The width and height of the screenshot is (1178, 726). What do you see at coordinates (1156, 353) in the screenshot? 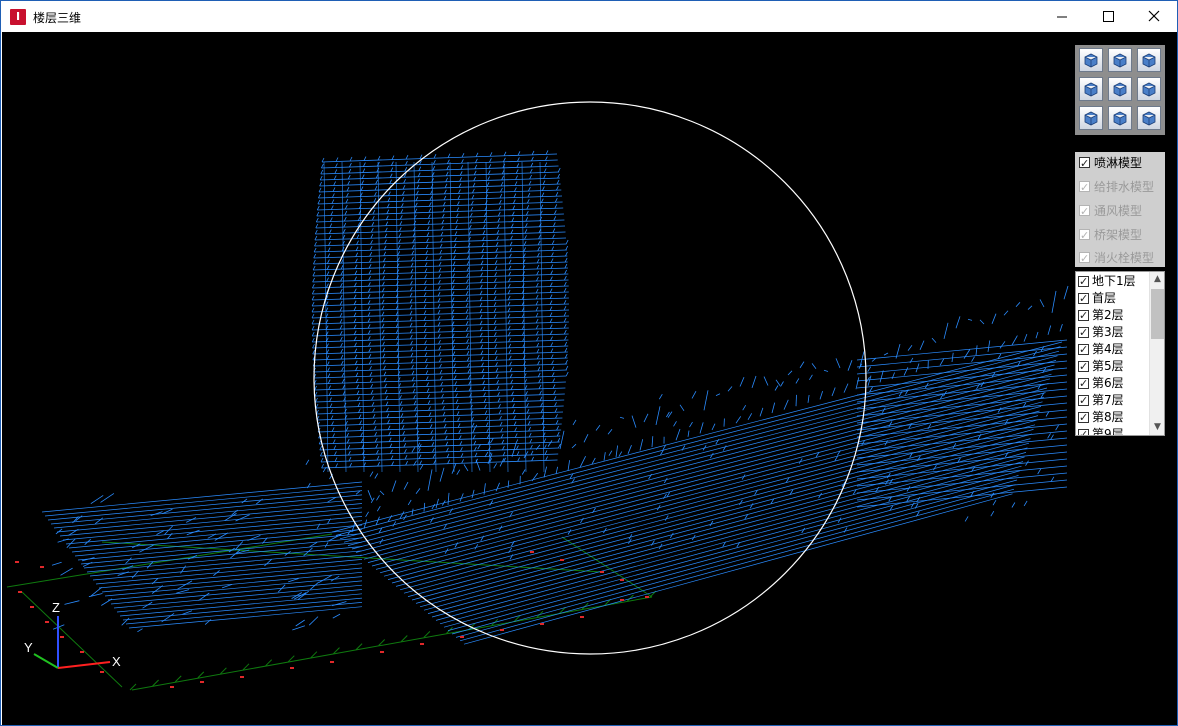
I see `floor-list-scrollbar: ▲ ▼` at bounding box center [1156, 353].